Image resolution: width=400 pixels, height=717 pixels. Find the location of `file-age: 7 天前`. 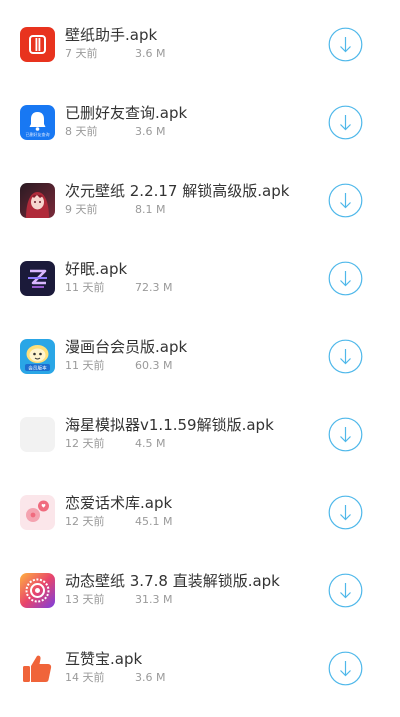

file-age: 7 天前 is located at coordinates (81, 53).